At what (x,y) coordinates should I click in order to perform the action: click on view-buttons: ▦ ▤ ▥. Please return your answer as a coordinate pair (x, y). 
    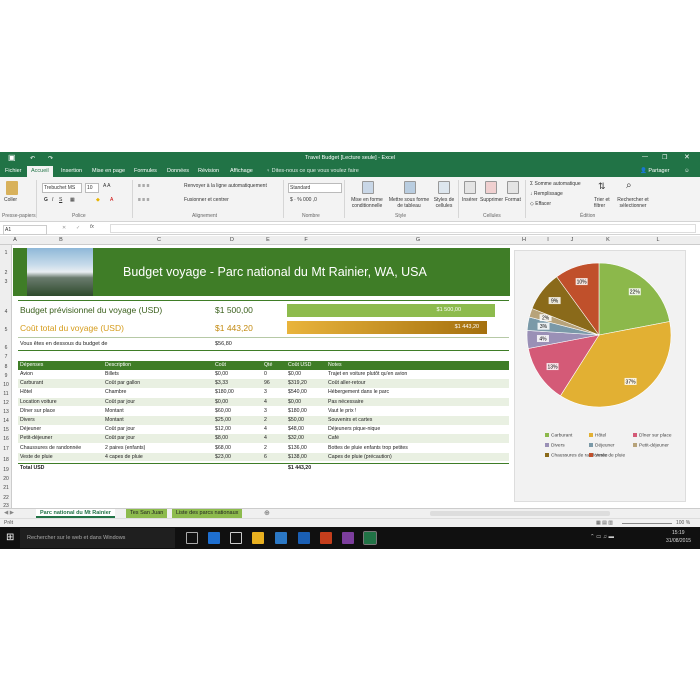
    Looking at the image, I should click on (604, 523).